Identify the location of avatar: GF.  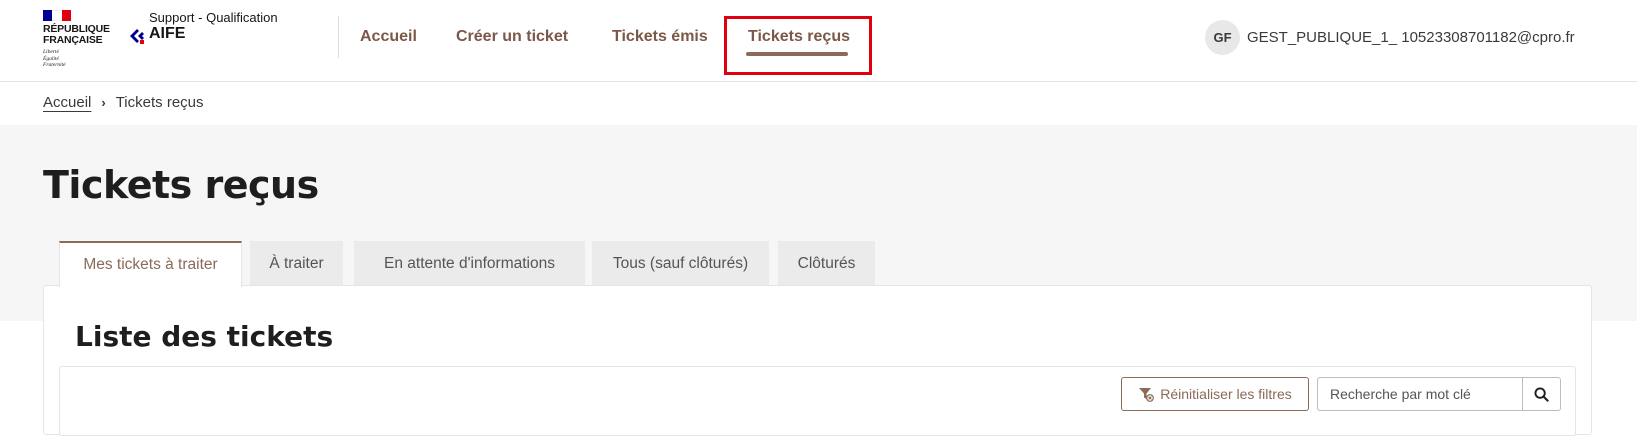
(1222, 37).